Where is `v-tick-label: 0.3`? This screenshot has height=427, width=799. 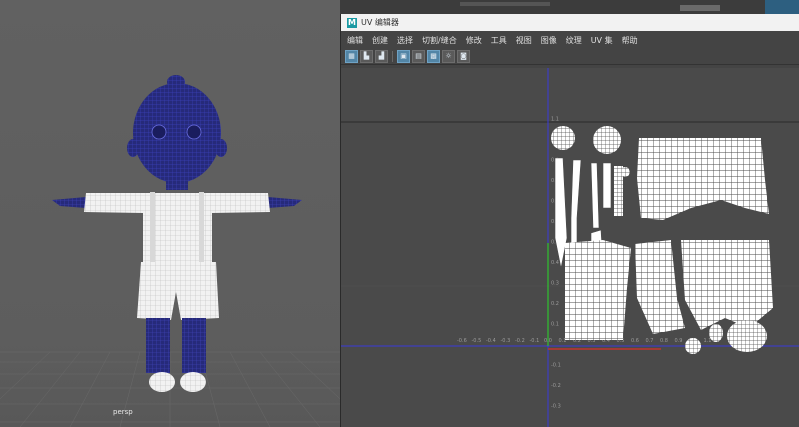
v-tick-label: 0.3 is located at coordinates (555, 284).